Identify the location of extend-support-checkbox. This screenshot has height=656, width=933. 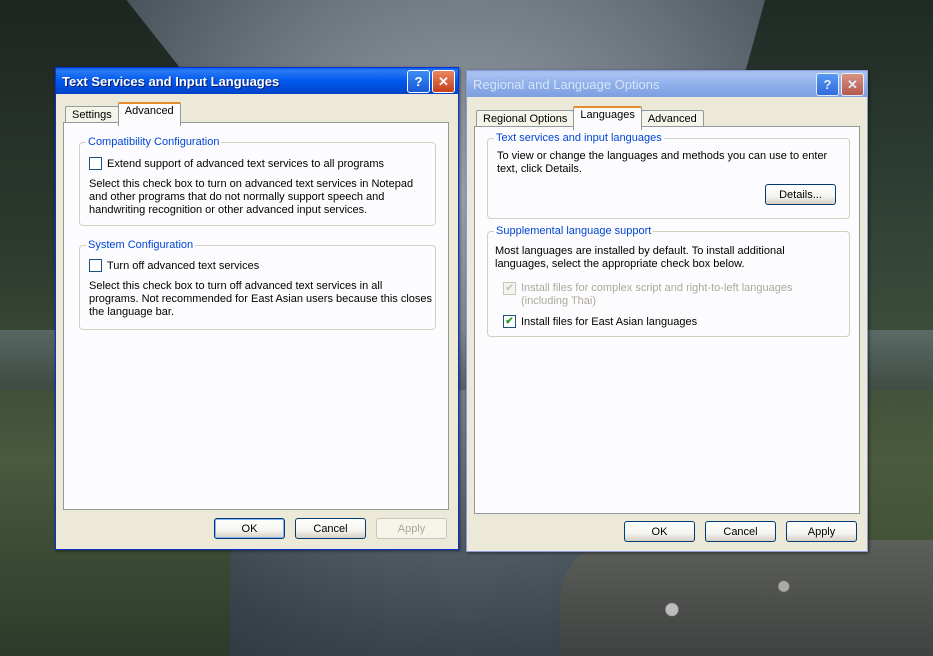
(95, 163).